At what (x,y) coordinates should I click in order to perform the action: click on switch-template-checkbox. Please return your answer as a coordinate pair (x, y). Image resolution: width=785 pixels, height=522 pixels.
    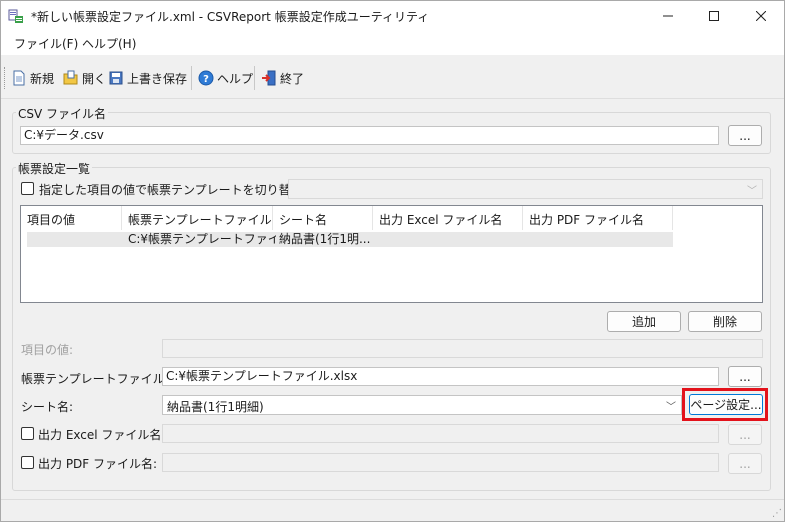
    Looking at the image, I should click on (27, 188).